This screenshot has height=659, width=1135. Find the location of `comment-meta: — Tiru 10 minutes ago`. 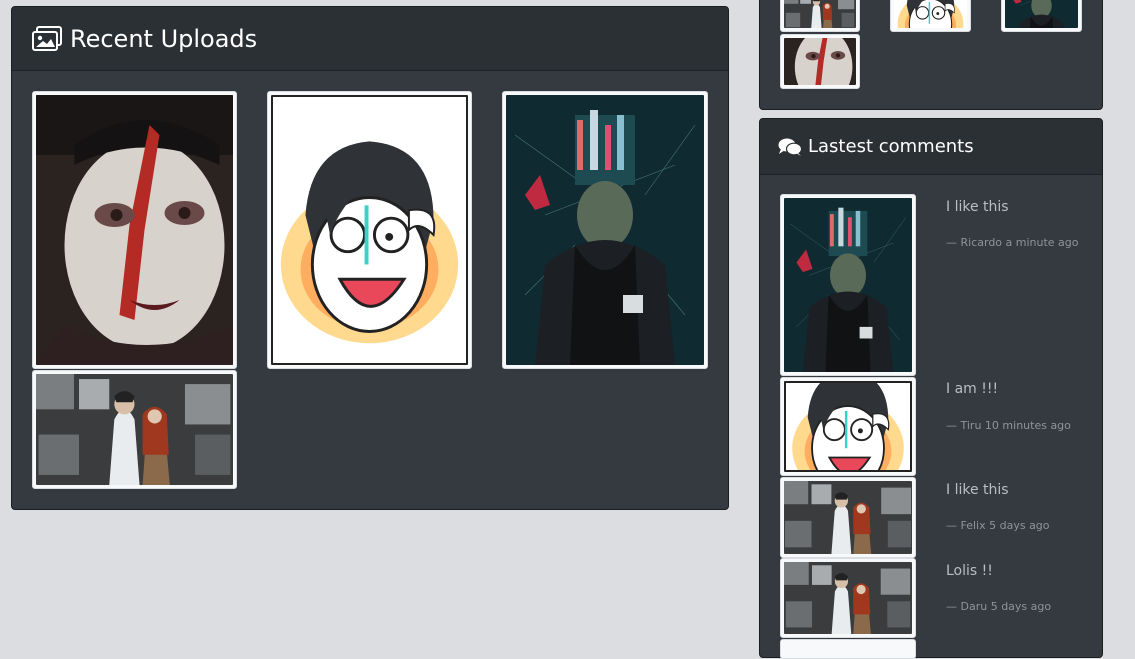

comment-meta: — Tiru 10 minutes ago is located at coordinates (1008, 425).